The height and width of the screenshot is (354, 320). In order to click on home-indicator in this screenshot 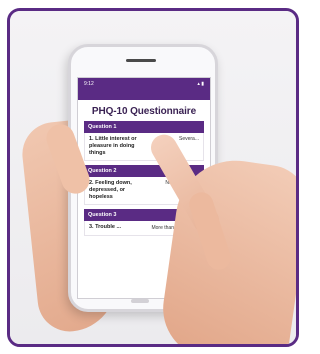, I will do `click(140, 301)`.